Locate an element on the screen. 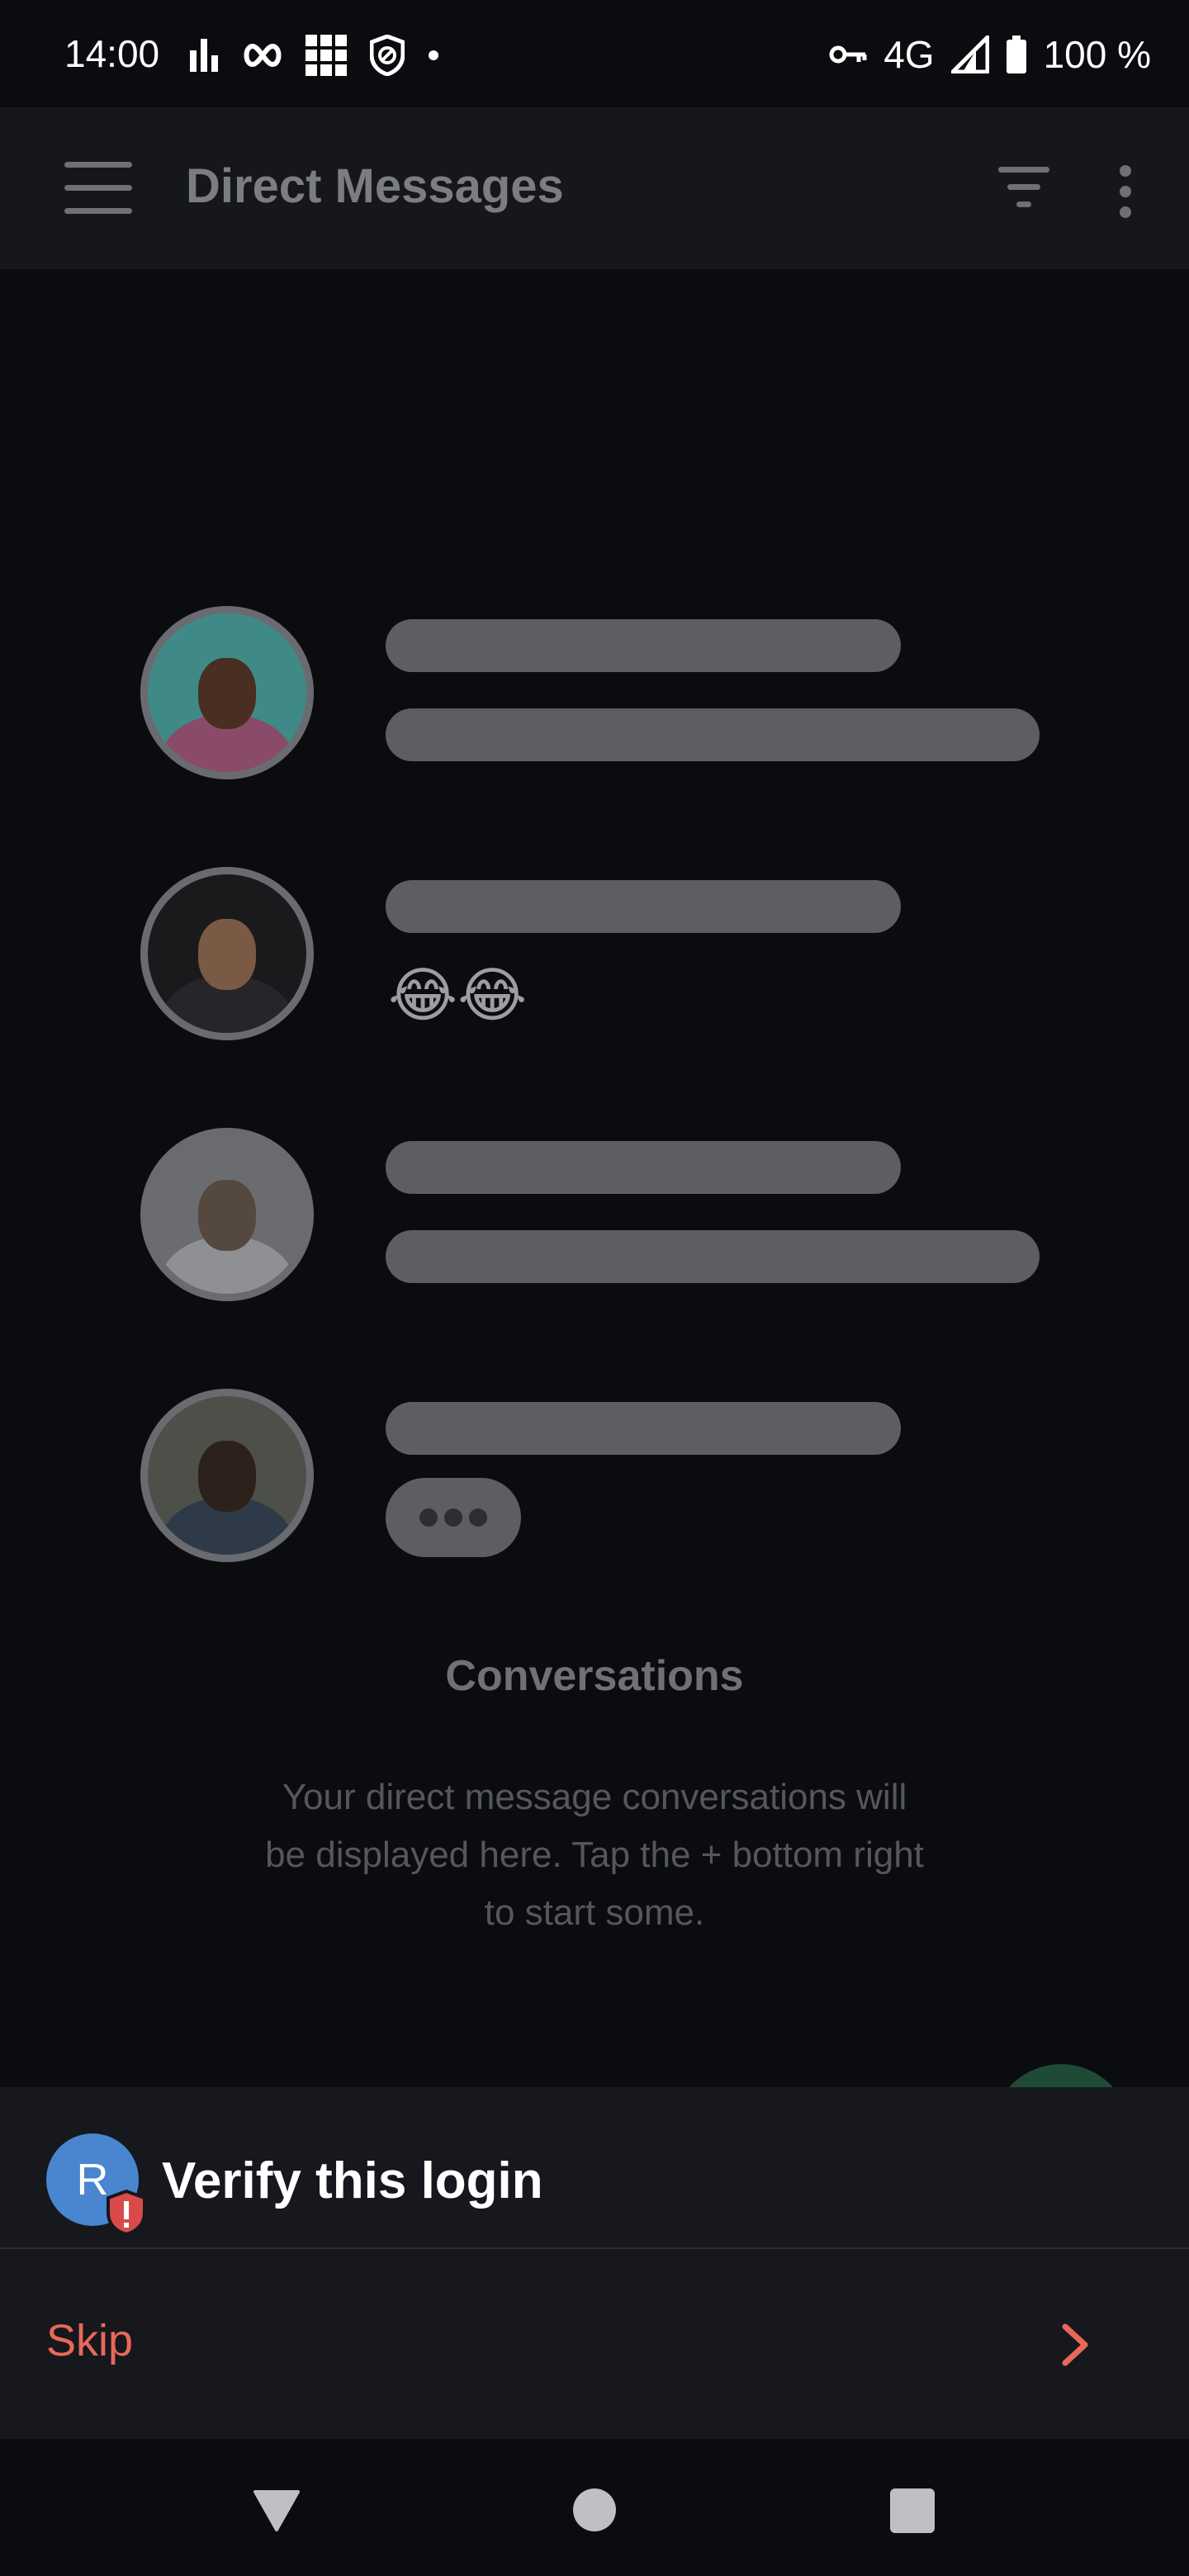 The image size is (1189, 2576). infinity-icon is located at coordinates (263, 55).